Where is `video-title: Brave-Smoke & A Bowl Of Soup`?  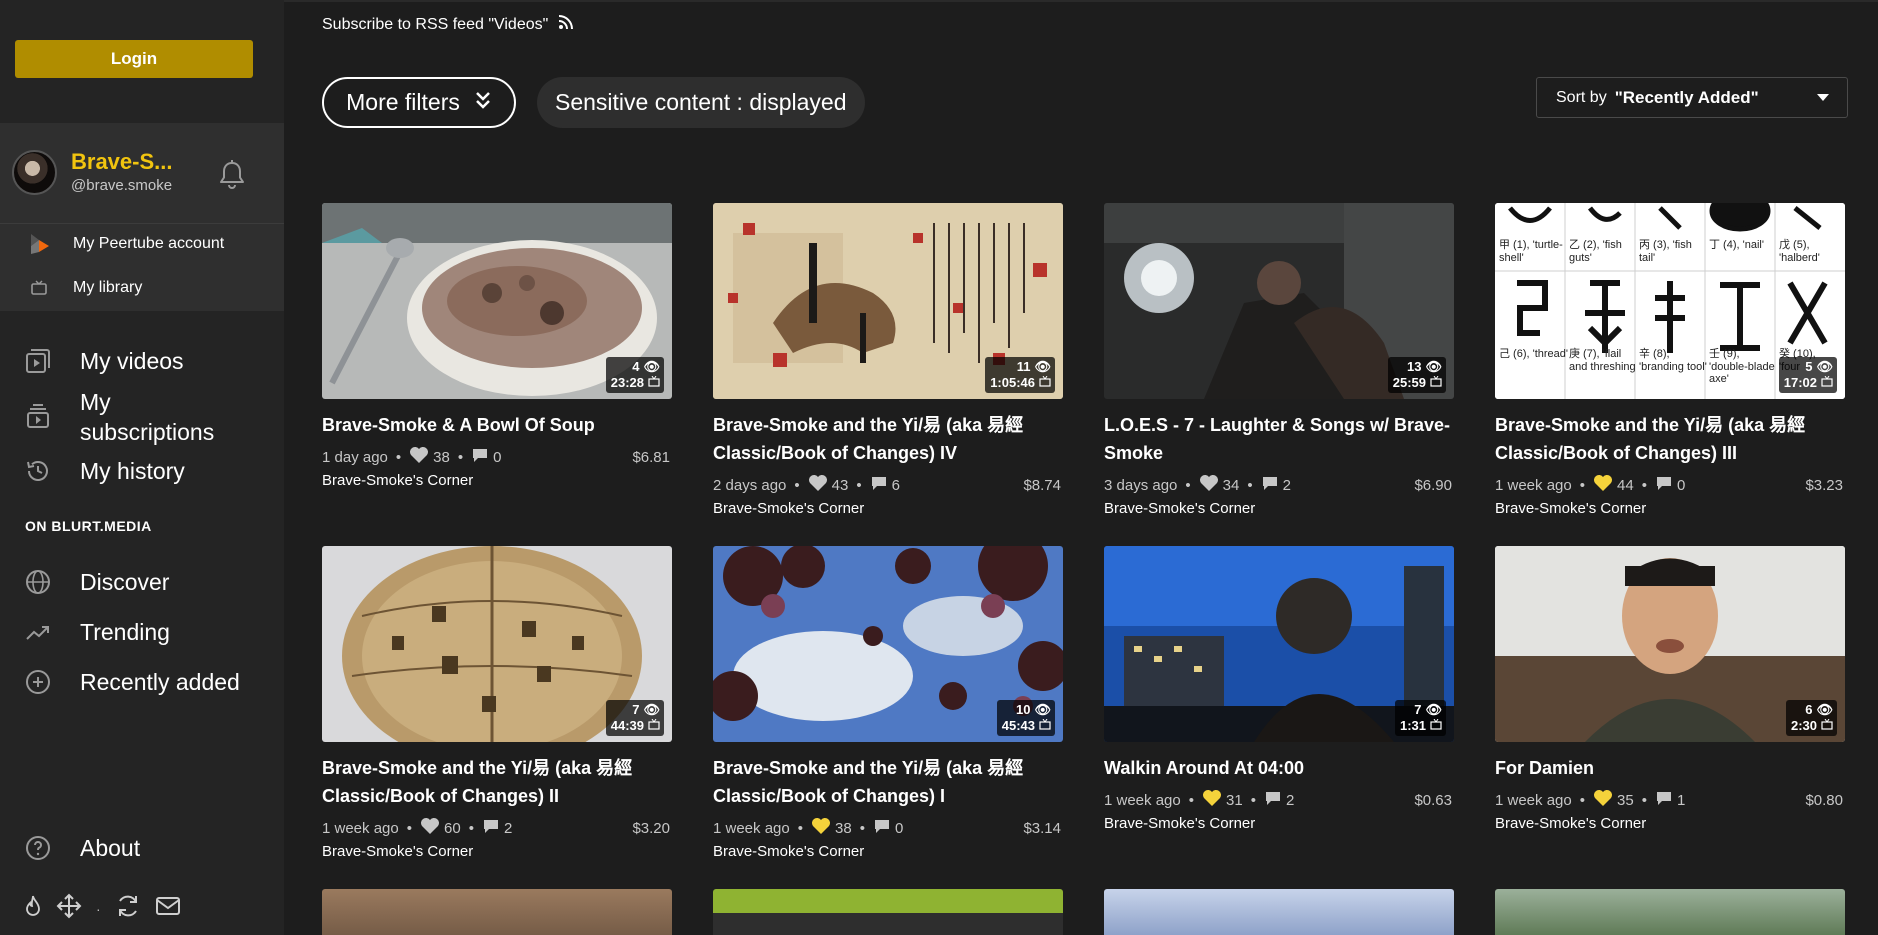
video-title: Brave-Smoke & A Bowl Of Soup is located at coordinates (497, 425).